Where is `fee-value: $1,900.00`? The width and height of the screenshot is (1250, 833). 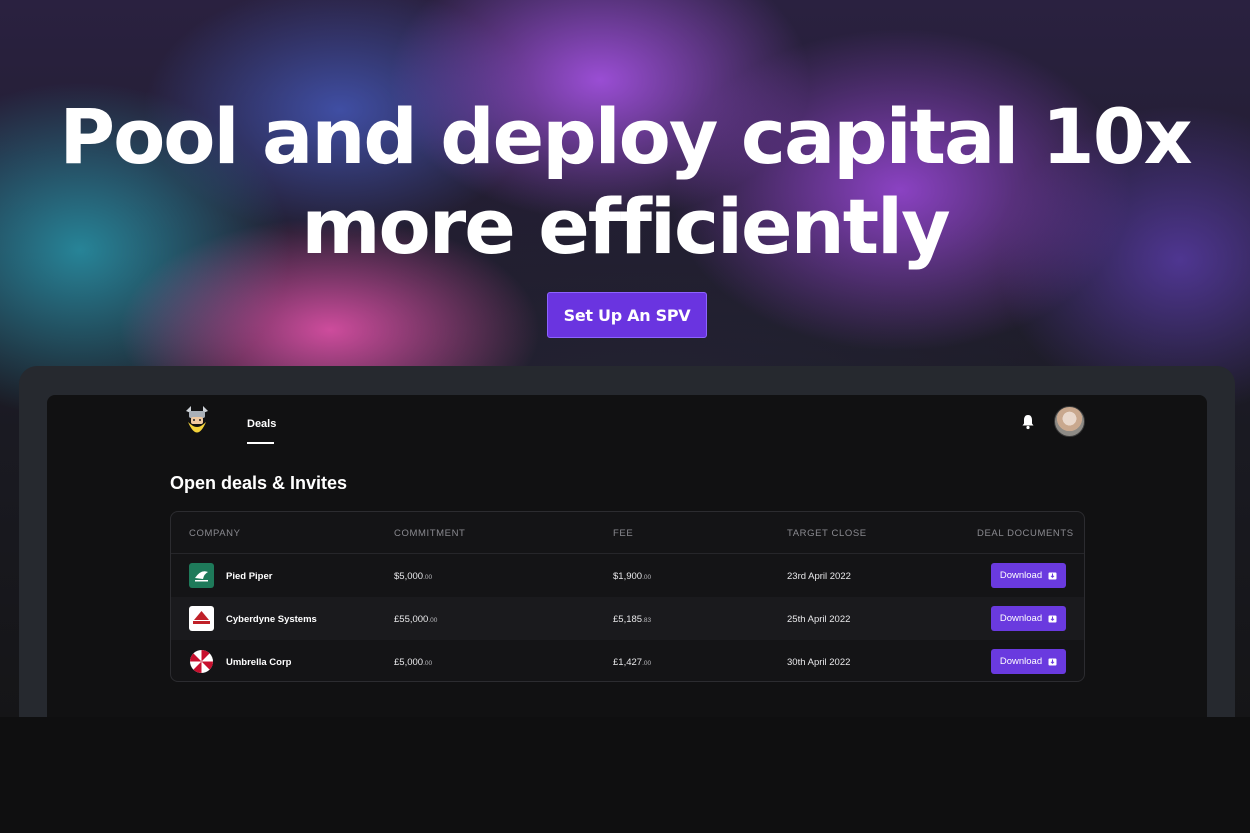 fee-value: $1,900.00 is located at coordinates (632, 576).